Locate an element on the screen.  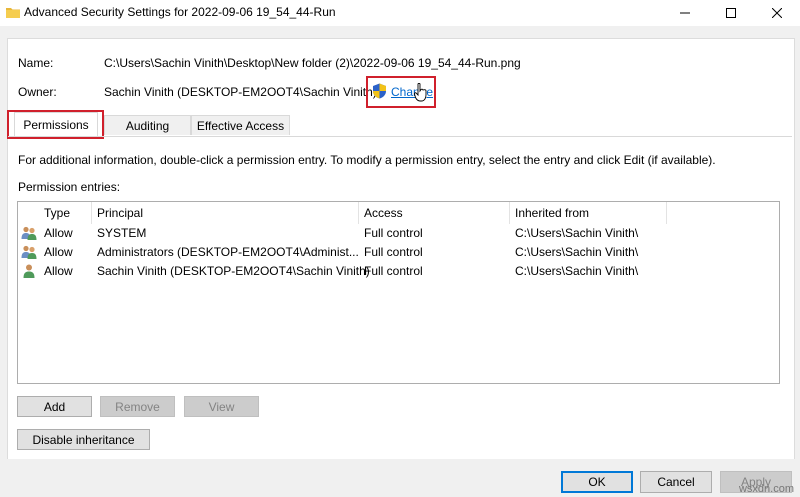
disable-inheritance-button: Disable inheritance is located at coordinates (83, 439).